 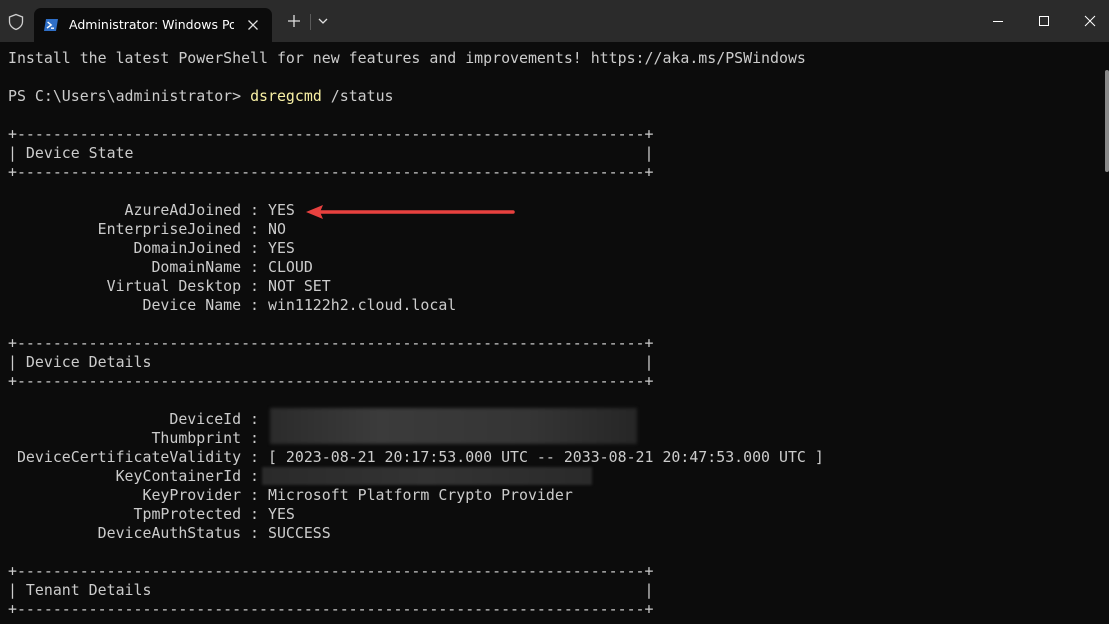 I want to click on close-window-icon, so click(x=1090, y=21).